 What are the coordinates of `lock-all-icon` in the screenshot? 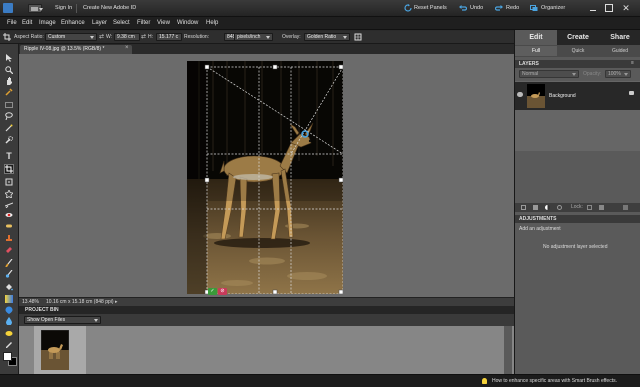 It's located at (601, 207).